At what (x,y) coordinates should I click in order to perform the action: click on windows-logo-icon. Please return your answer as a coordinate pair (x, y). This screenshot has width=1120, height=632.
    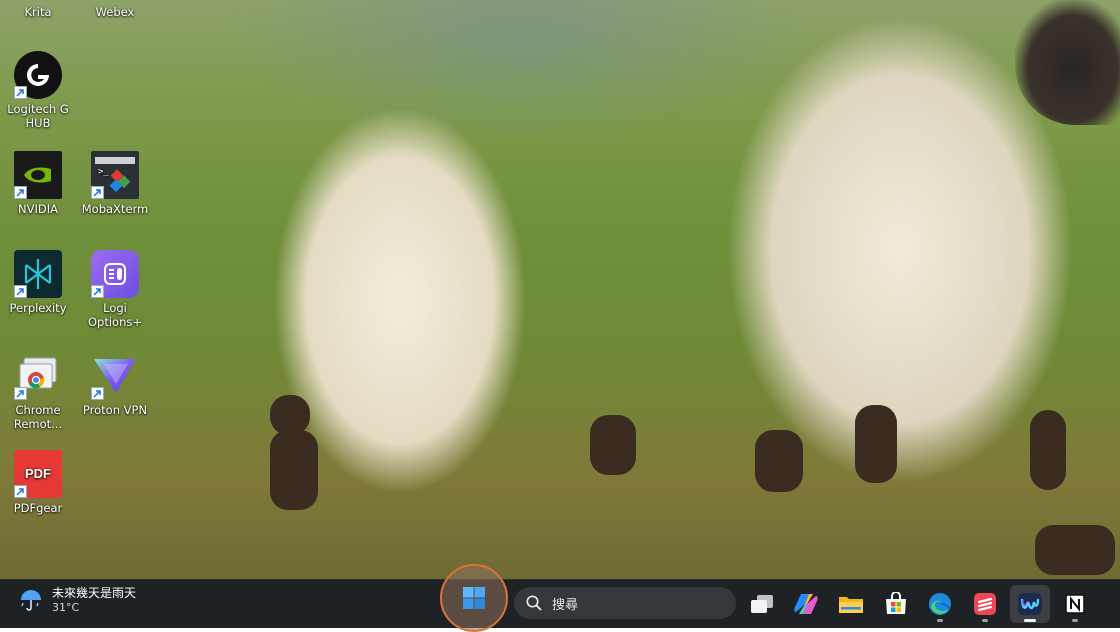
    Looking at the image, I should click on (474, 598).